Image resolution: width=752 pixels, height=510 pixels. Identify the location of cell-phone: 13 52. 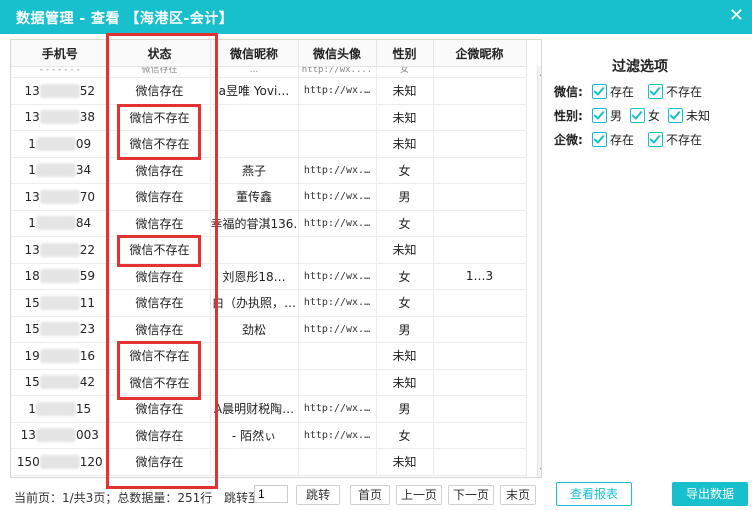
(60, 91).